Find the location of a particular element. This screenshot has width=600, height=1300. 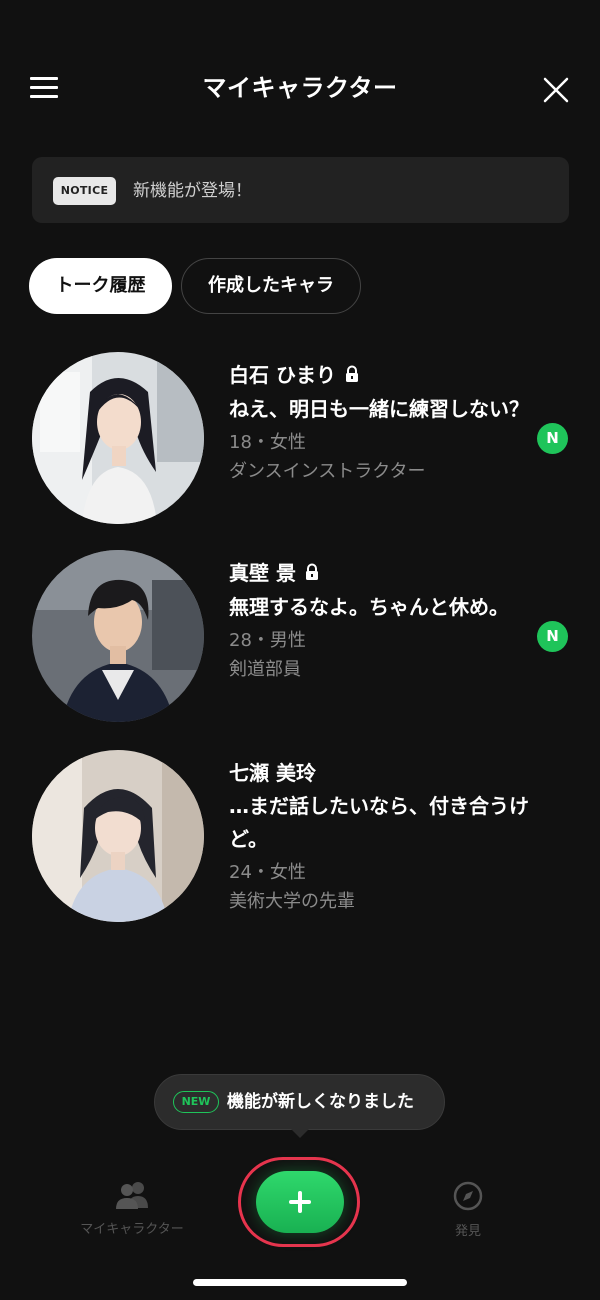

nav-label: 発見 is located at coordinates (467, 1231).